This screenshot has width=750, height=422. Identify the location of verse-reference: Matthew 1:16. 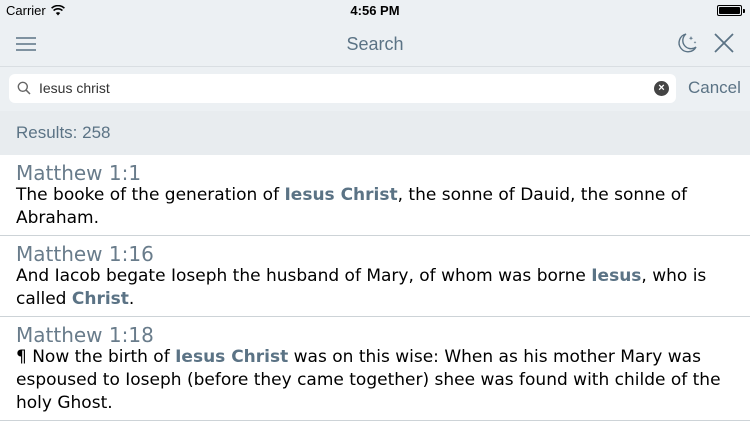
(85, 254).